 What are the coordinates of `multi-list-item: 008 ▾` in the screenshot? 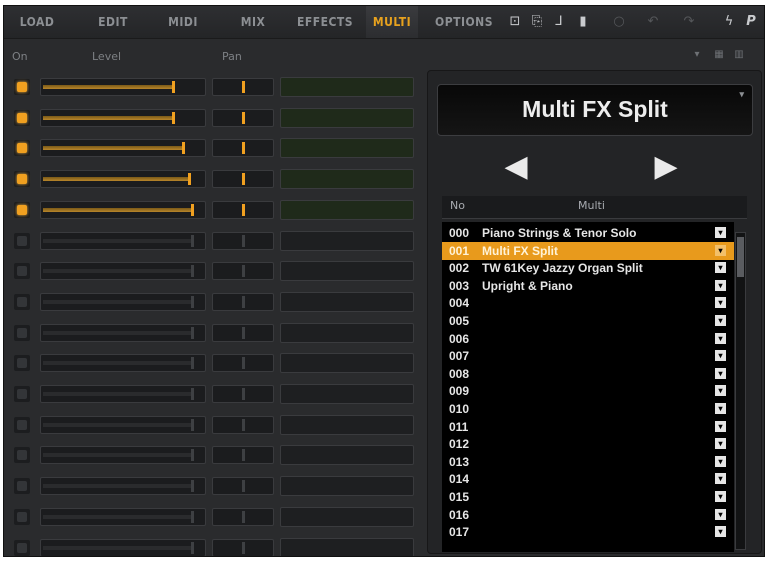 It's located at (588, 374).